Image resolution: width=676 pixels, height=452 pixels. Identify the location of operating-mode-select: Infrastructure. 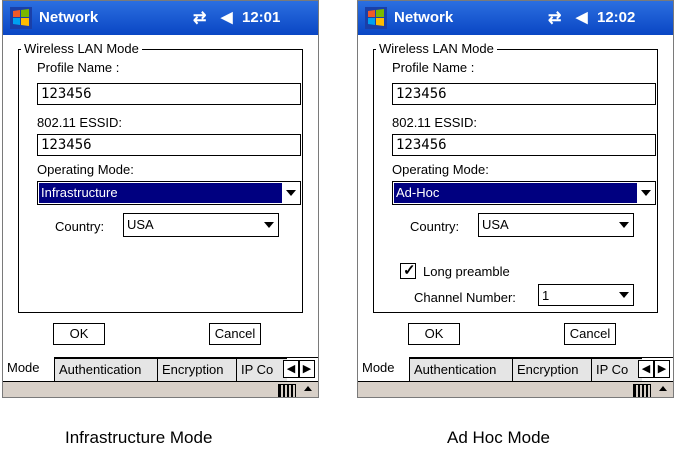
(169, 193).